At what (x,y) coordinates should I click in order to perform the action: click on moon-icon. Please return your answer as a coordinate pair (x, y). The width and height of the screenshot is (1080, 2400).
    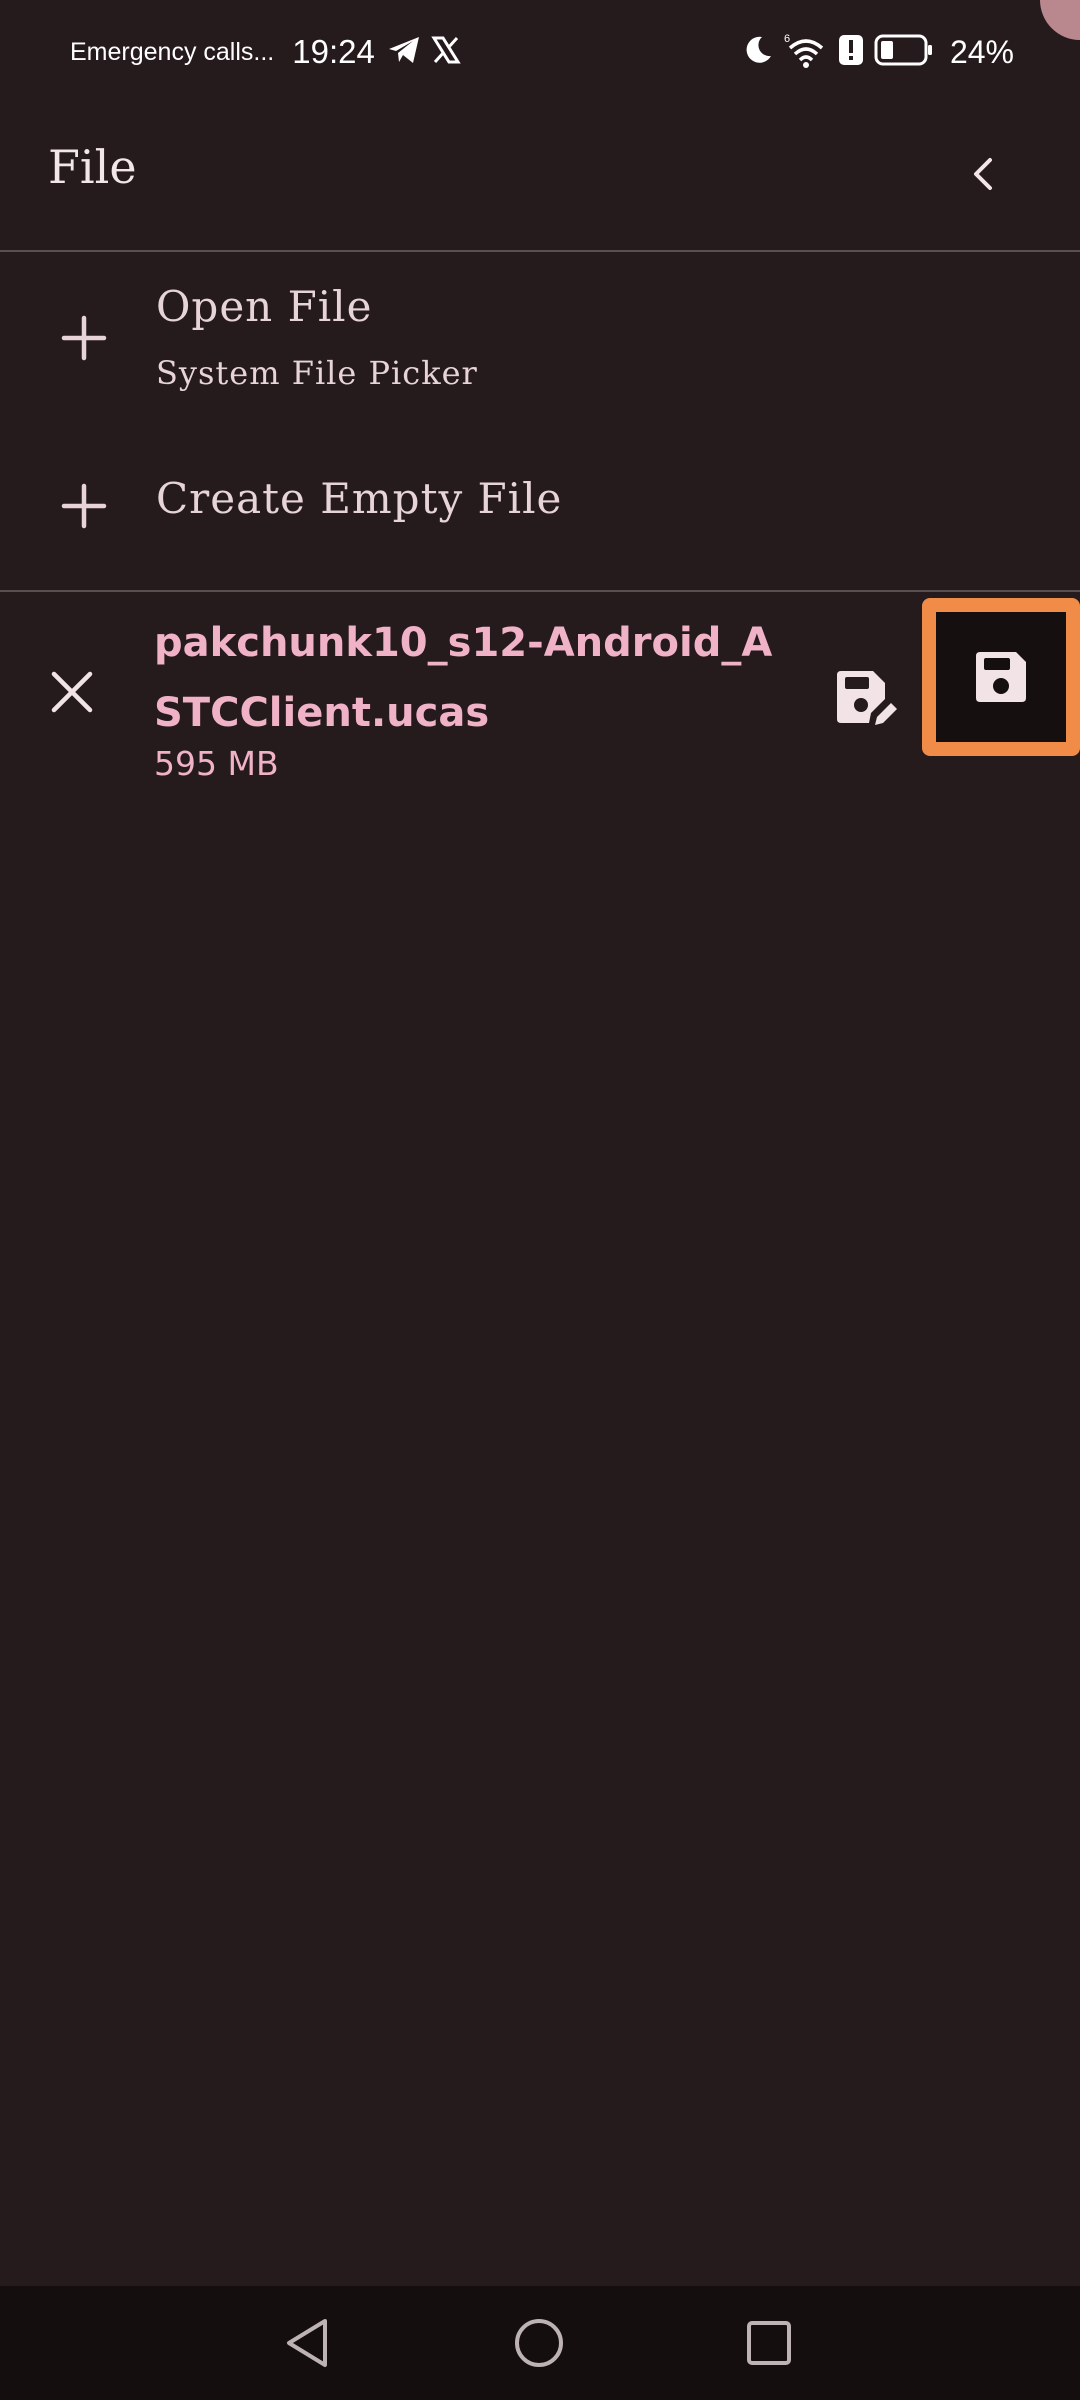
    Looking at the image, I should click on (758, 52).